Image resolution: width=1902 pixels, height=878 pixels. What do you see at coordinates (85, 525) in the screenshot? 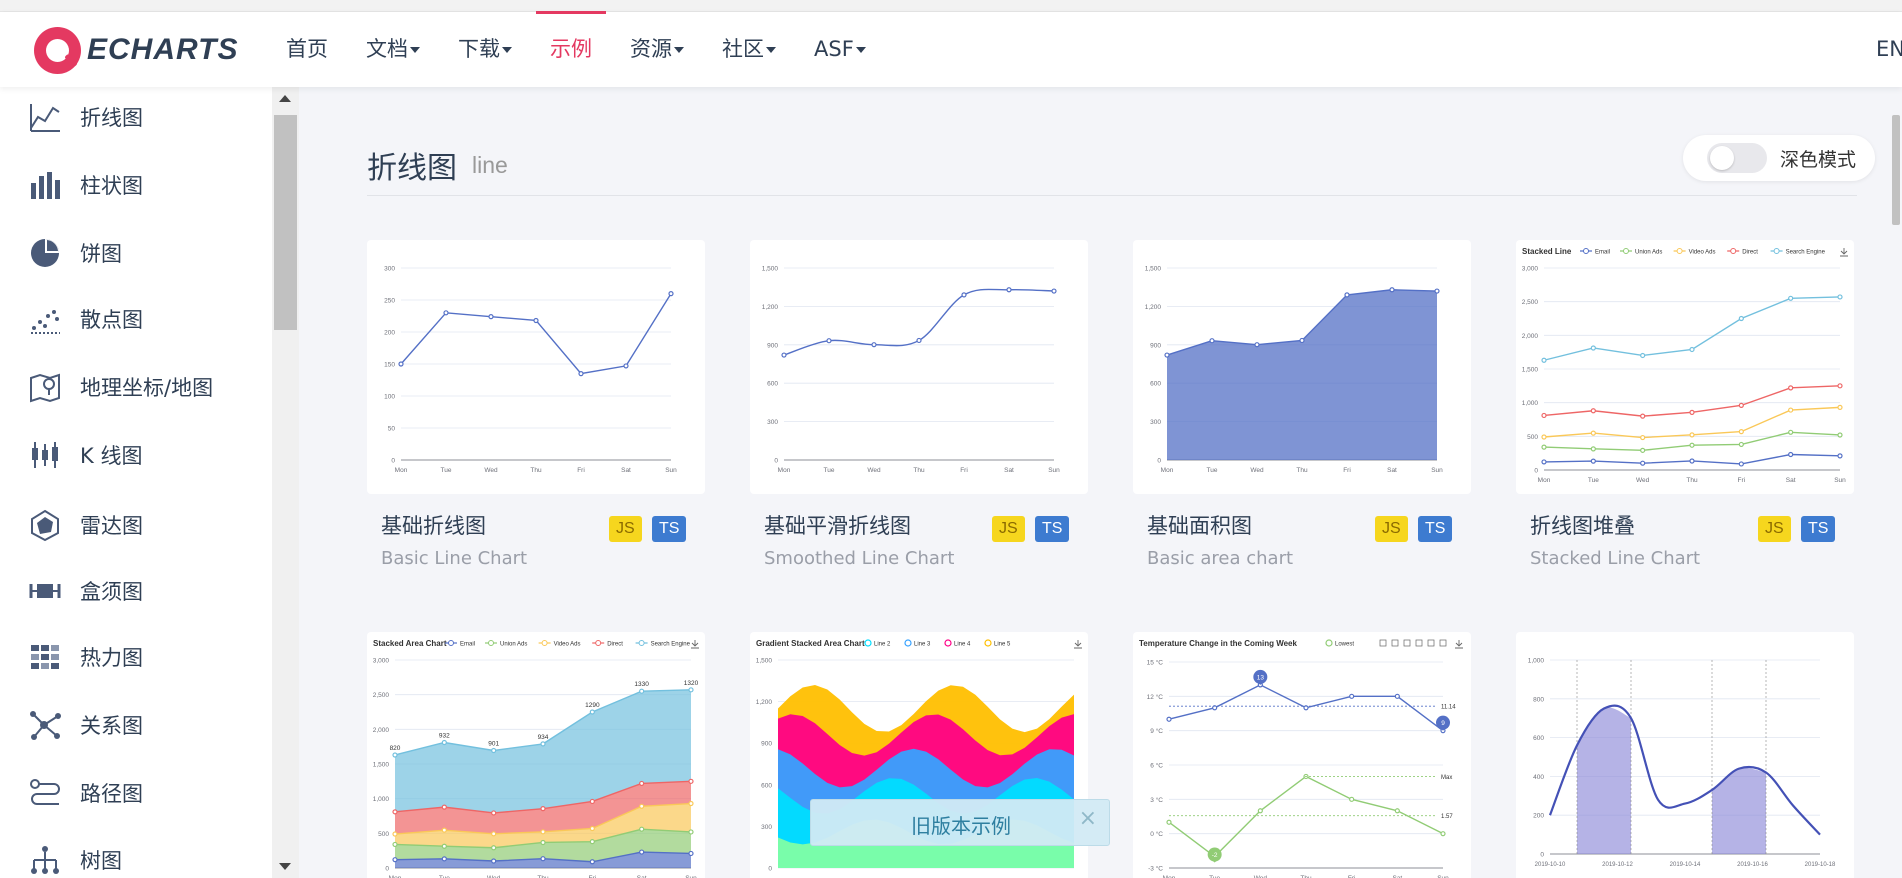
I see `sidebar-item-6: 雷达图` at bounding box center [85, 525].